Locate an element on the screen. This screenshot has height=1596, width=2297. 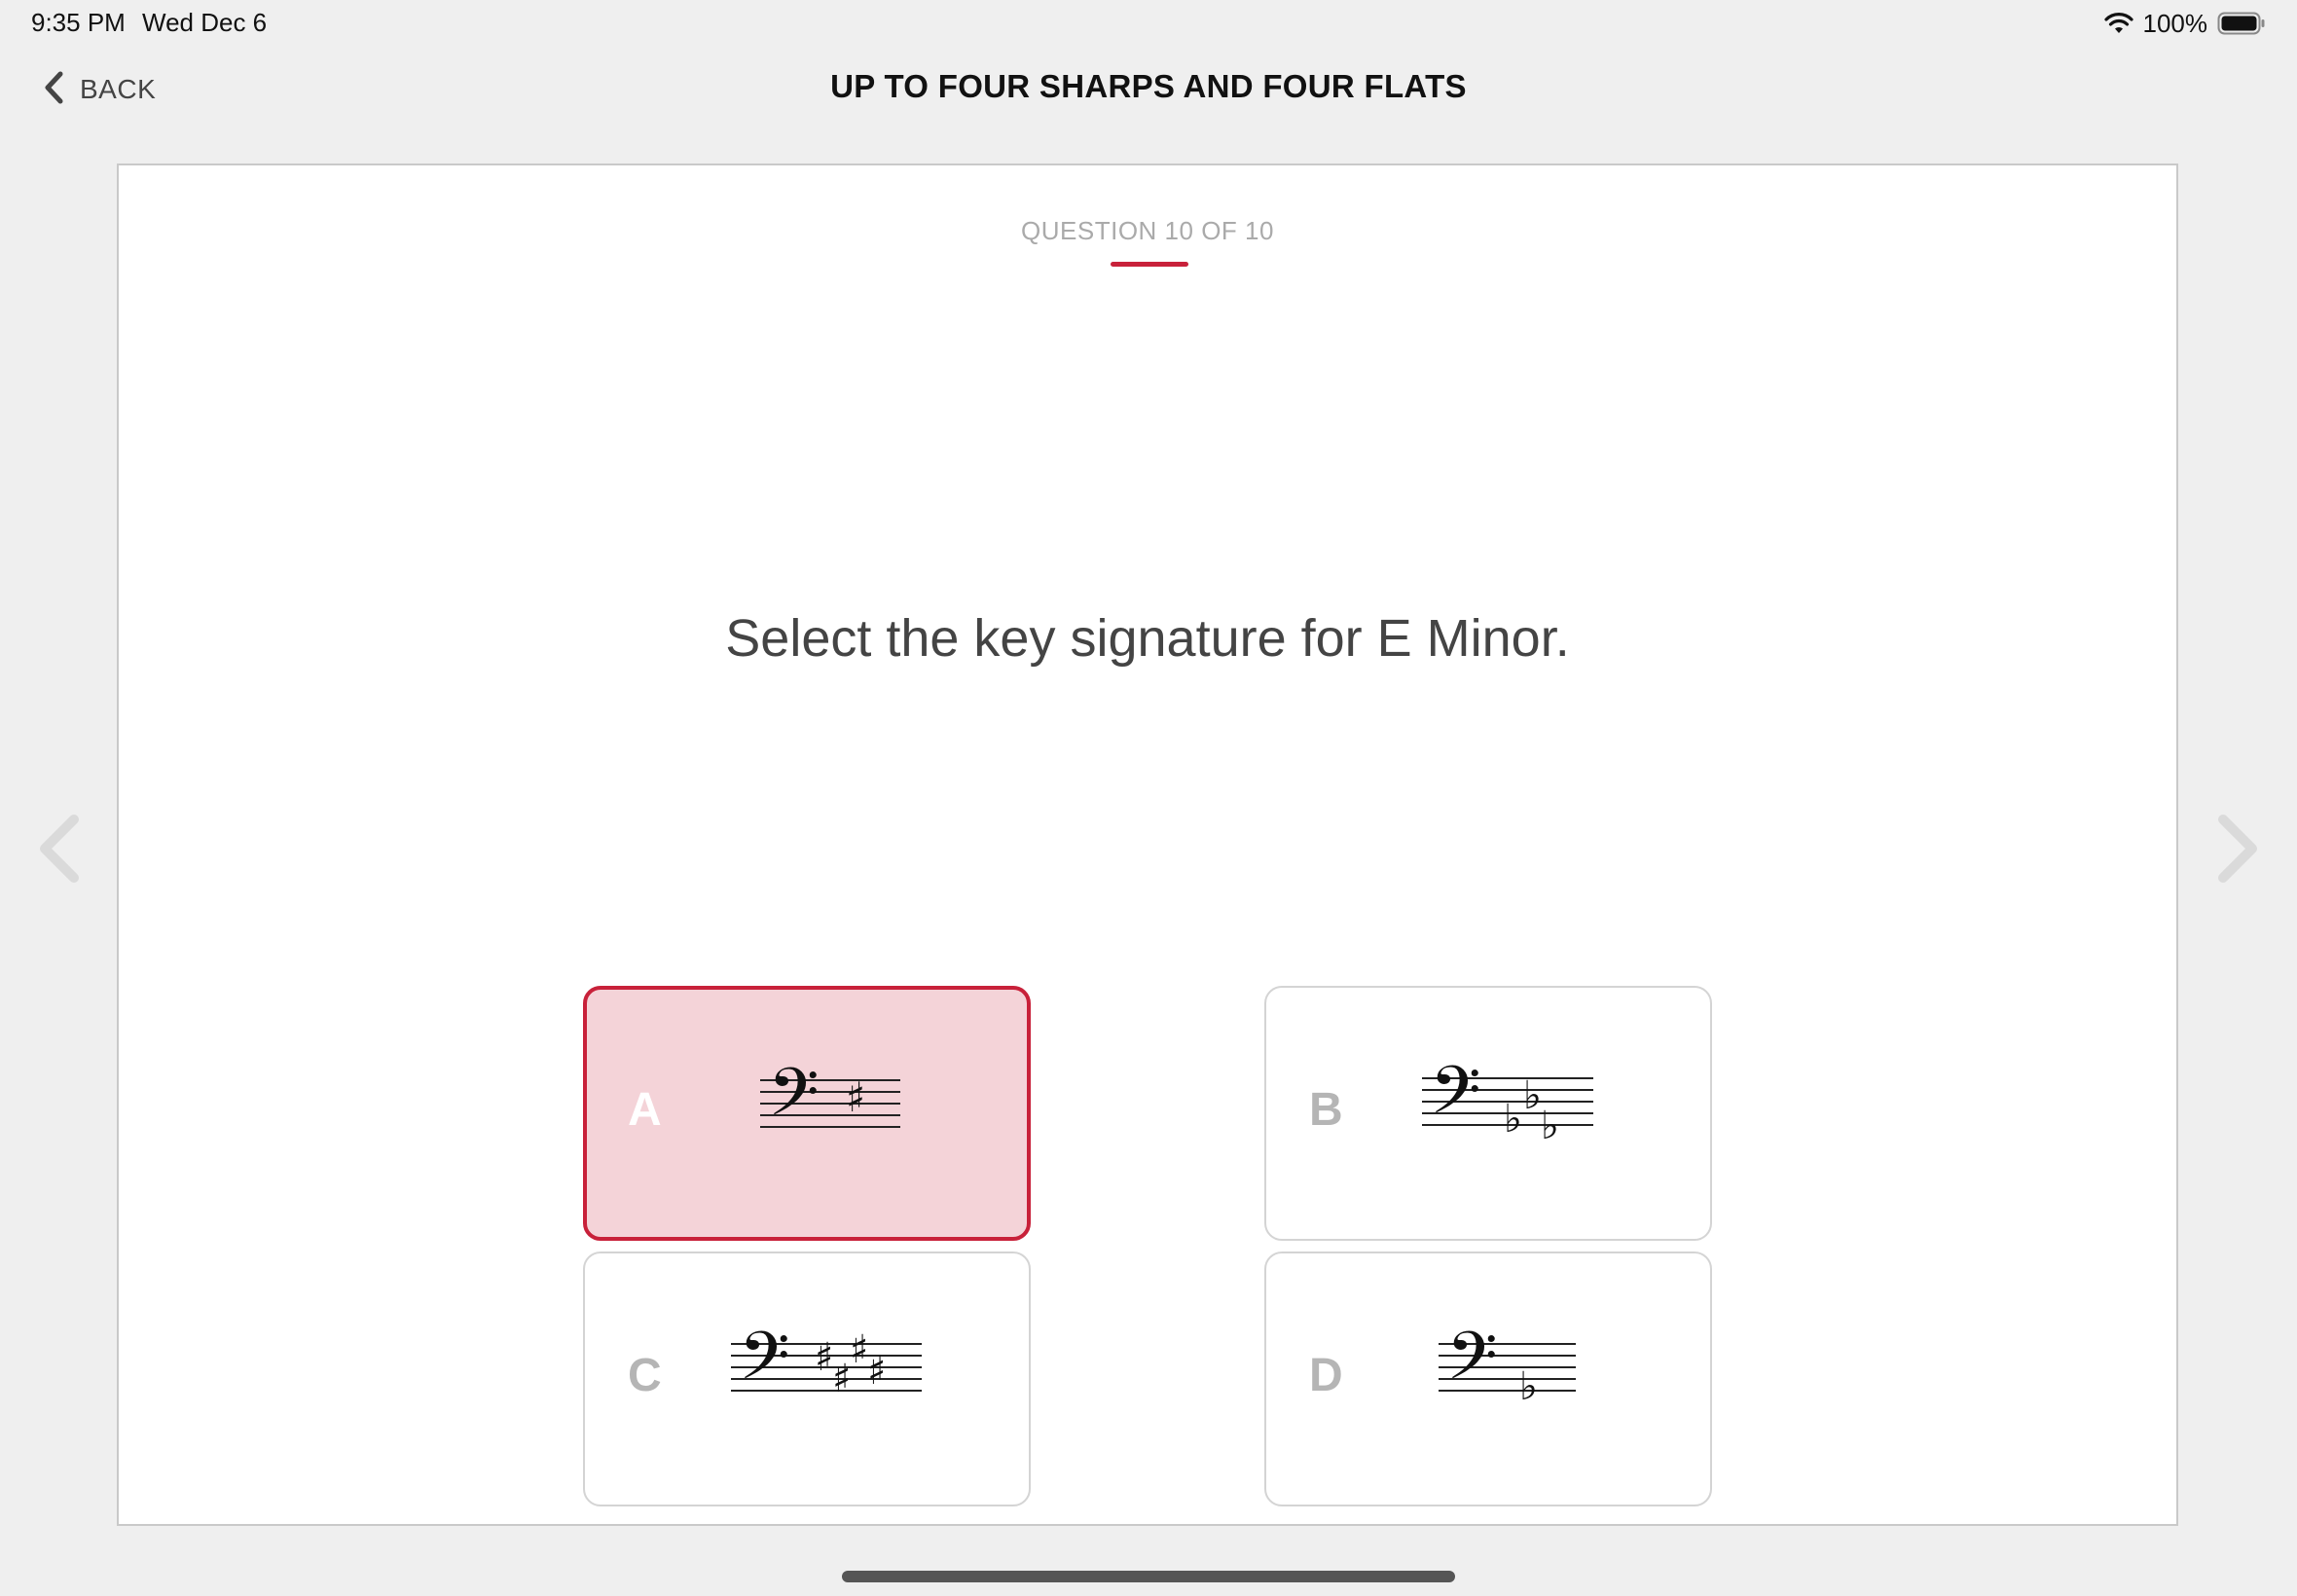
wifi-icon is located at coordinates (2118, 23).